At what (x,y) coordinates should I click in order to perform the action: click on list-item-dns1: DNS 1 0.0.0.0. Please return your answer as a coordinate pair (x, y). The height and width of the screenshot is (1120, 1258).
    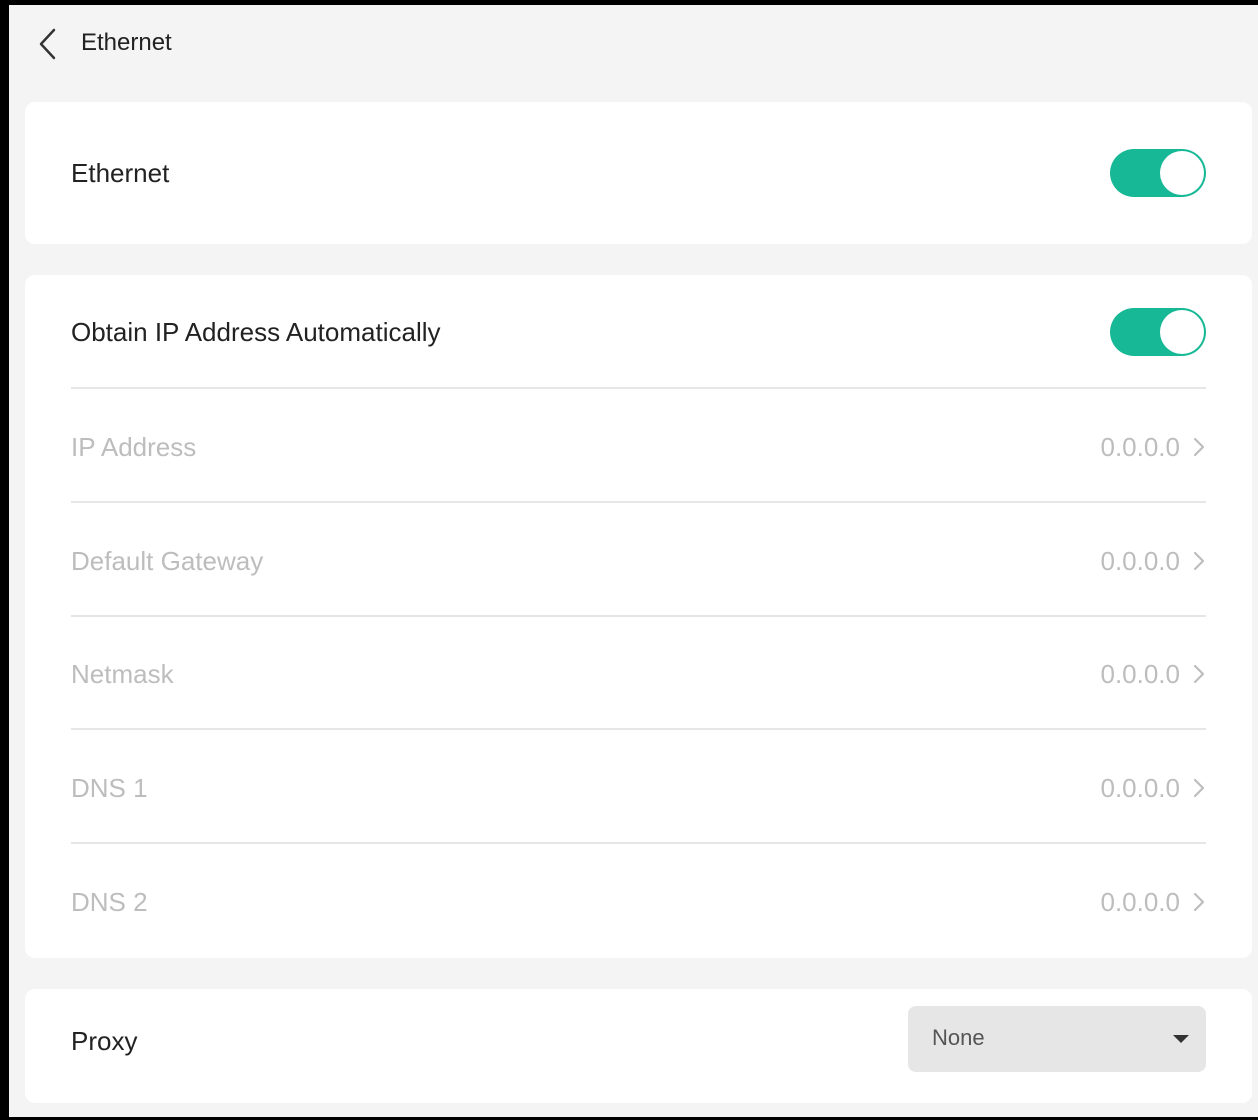
    Looking at the image, I should click on (638, 788).